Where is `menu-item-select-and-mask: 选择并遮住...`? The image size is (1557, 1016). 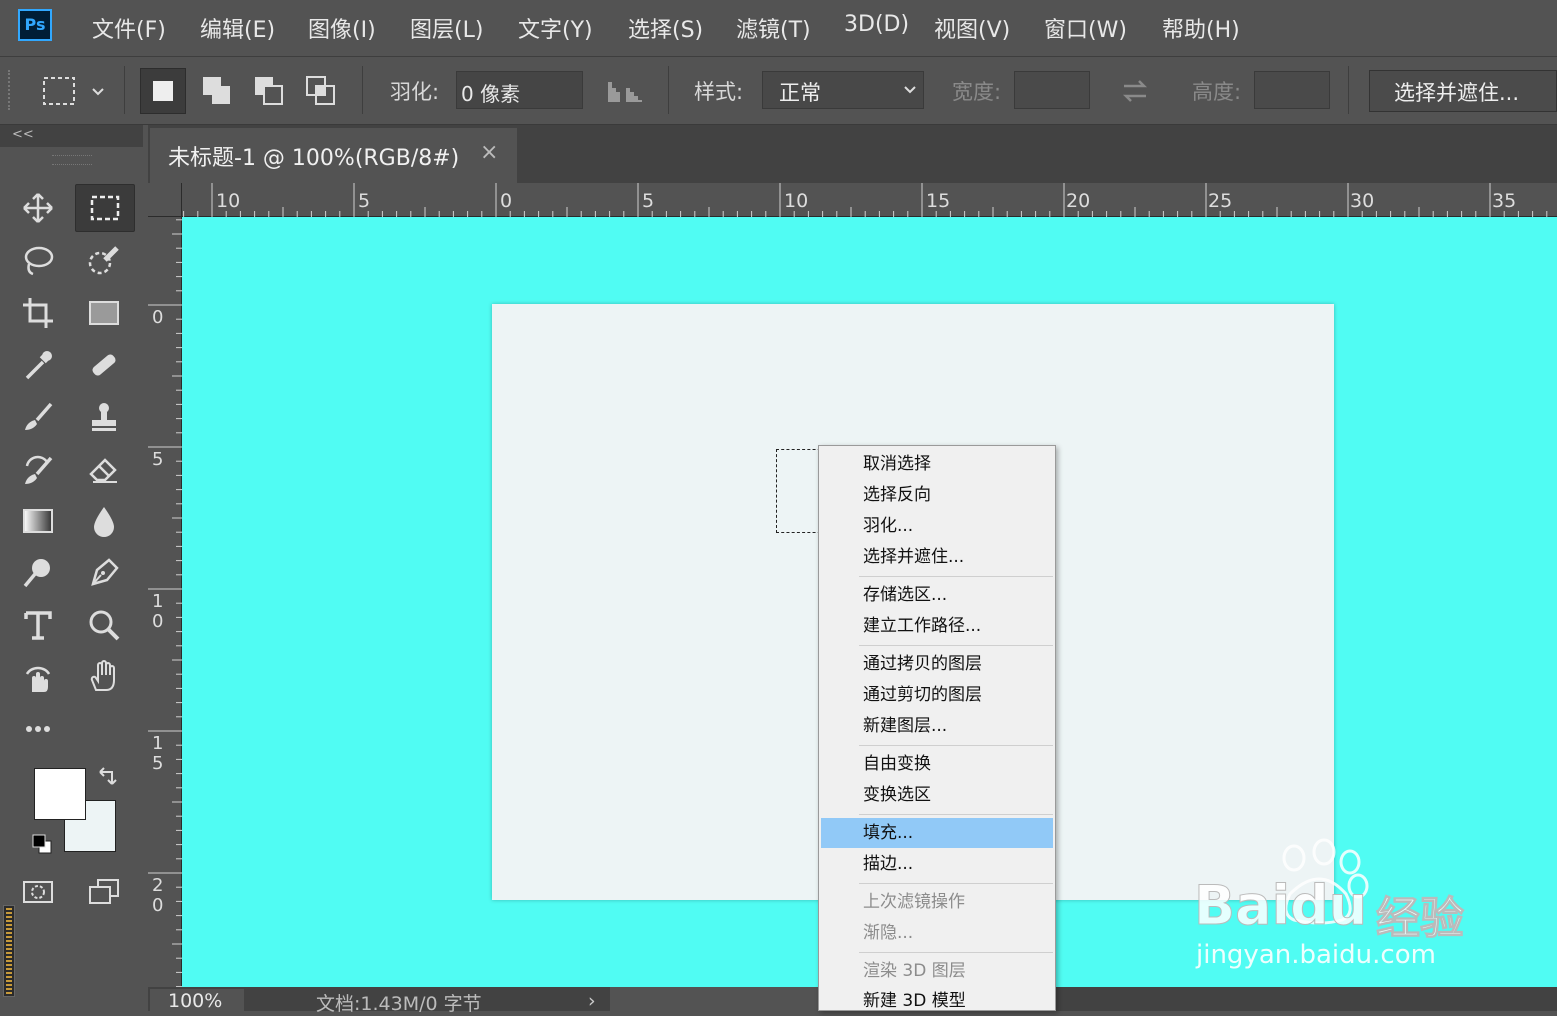
menu-item-select-and-mask: 选择并遮住... is located at coordinates (937, 557).